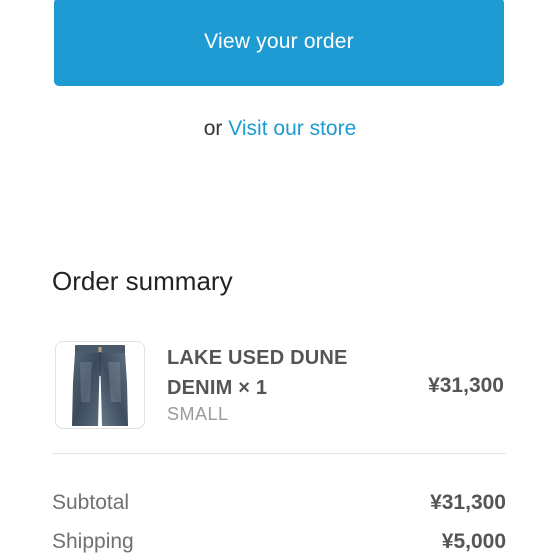 The image size is (560, 560). What do you see at coordinates (142, 281) in the screenshot?
I see `order-summary-title: Order summary` at bounding box center [142, 281].